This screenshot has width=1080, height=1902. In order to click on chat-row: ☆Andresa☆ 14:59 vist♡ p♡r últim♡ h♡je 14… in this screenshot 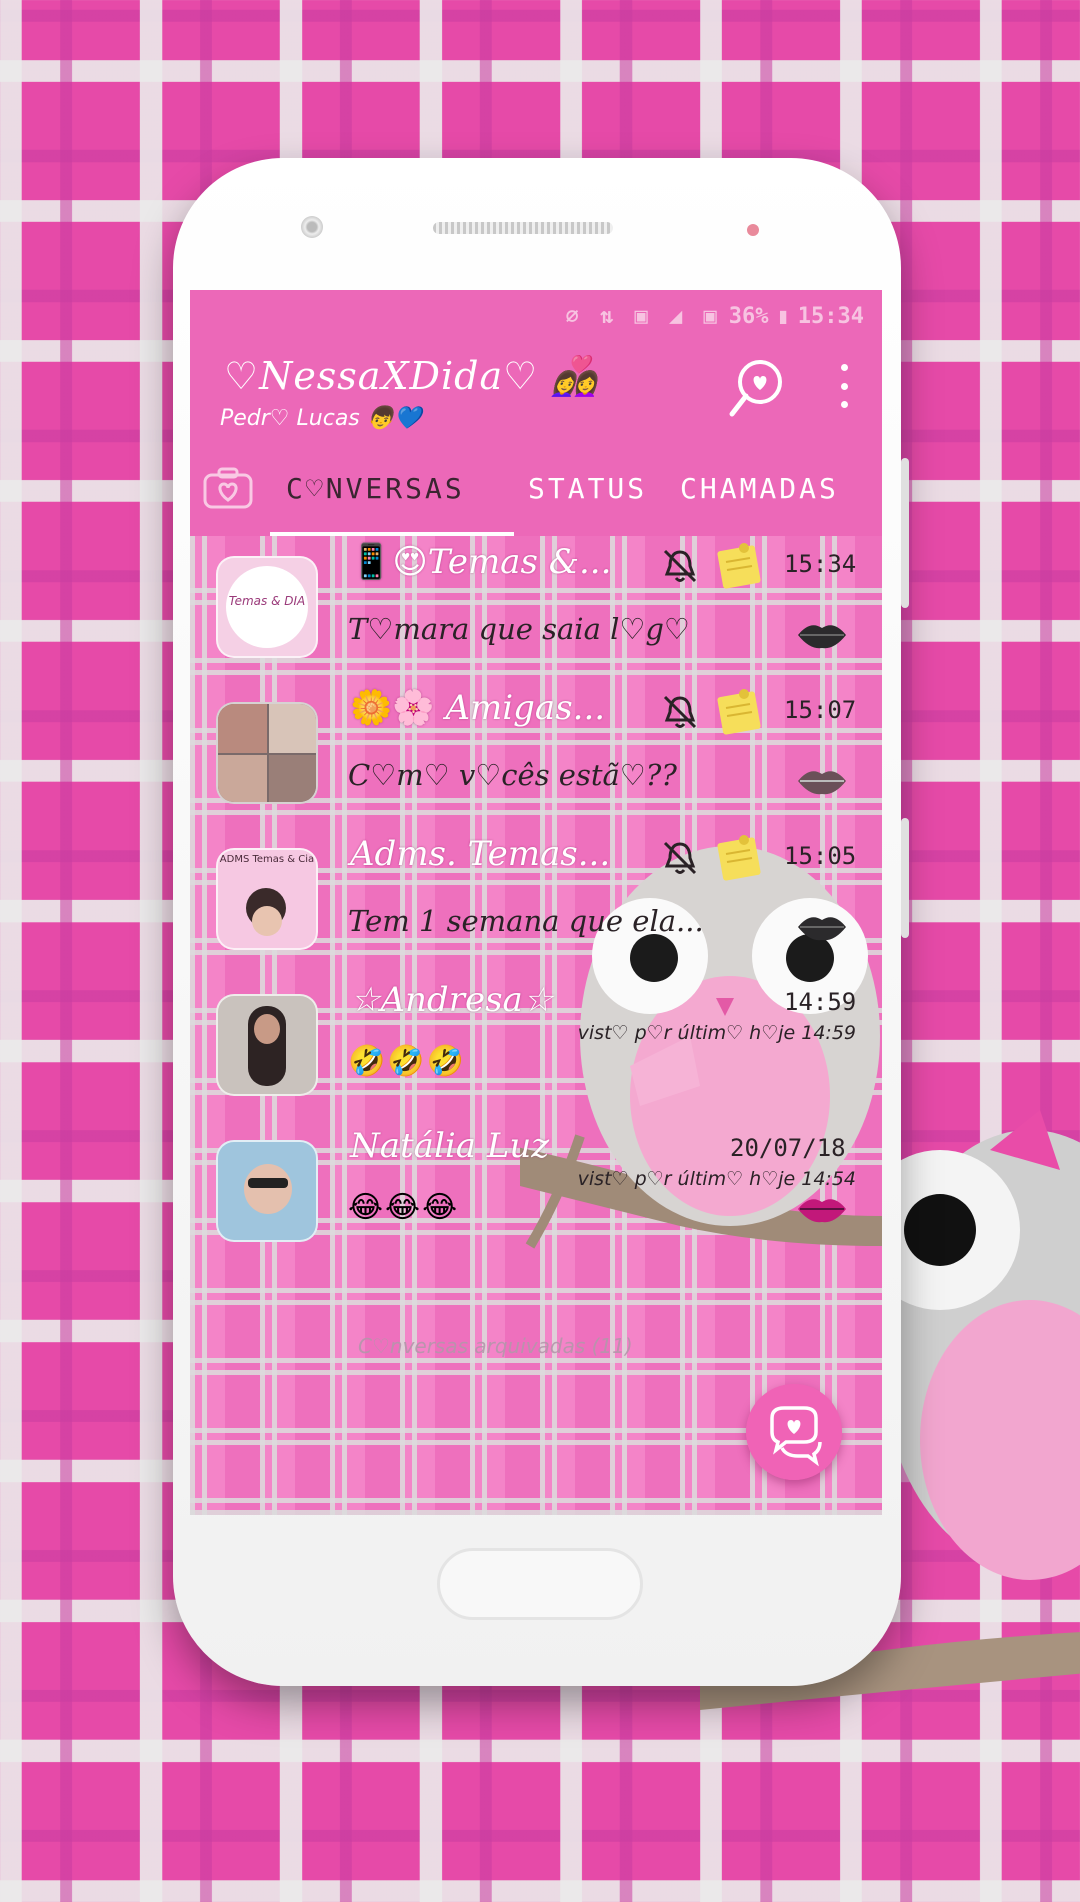, I will do `click(536, 1047)`.